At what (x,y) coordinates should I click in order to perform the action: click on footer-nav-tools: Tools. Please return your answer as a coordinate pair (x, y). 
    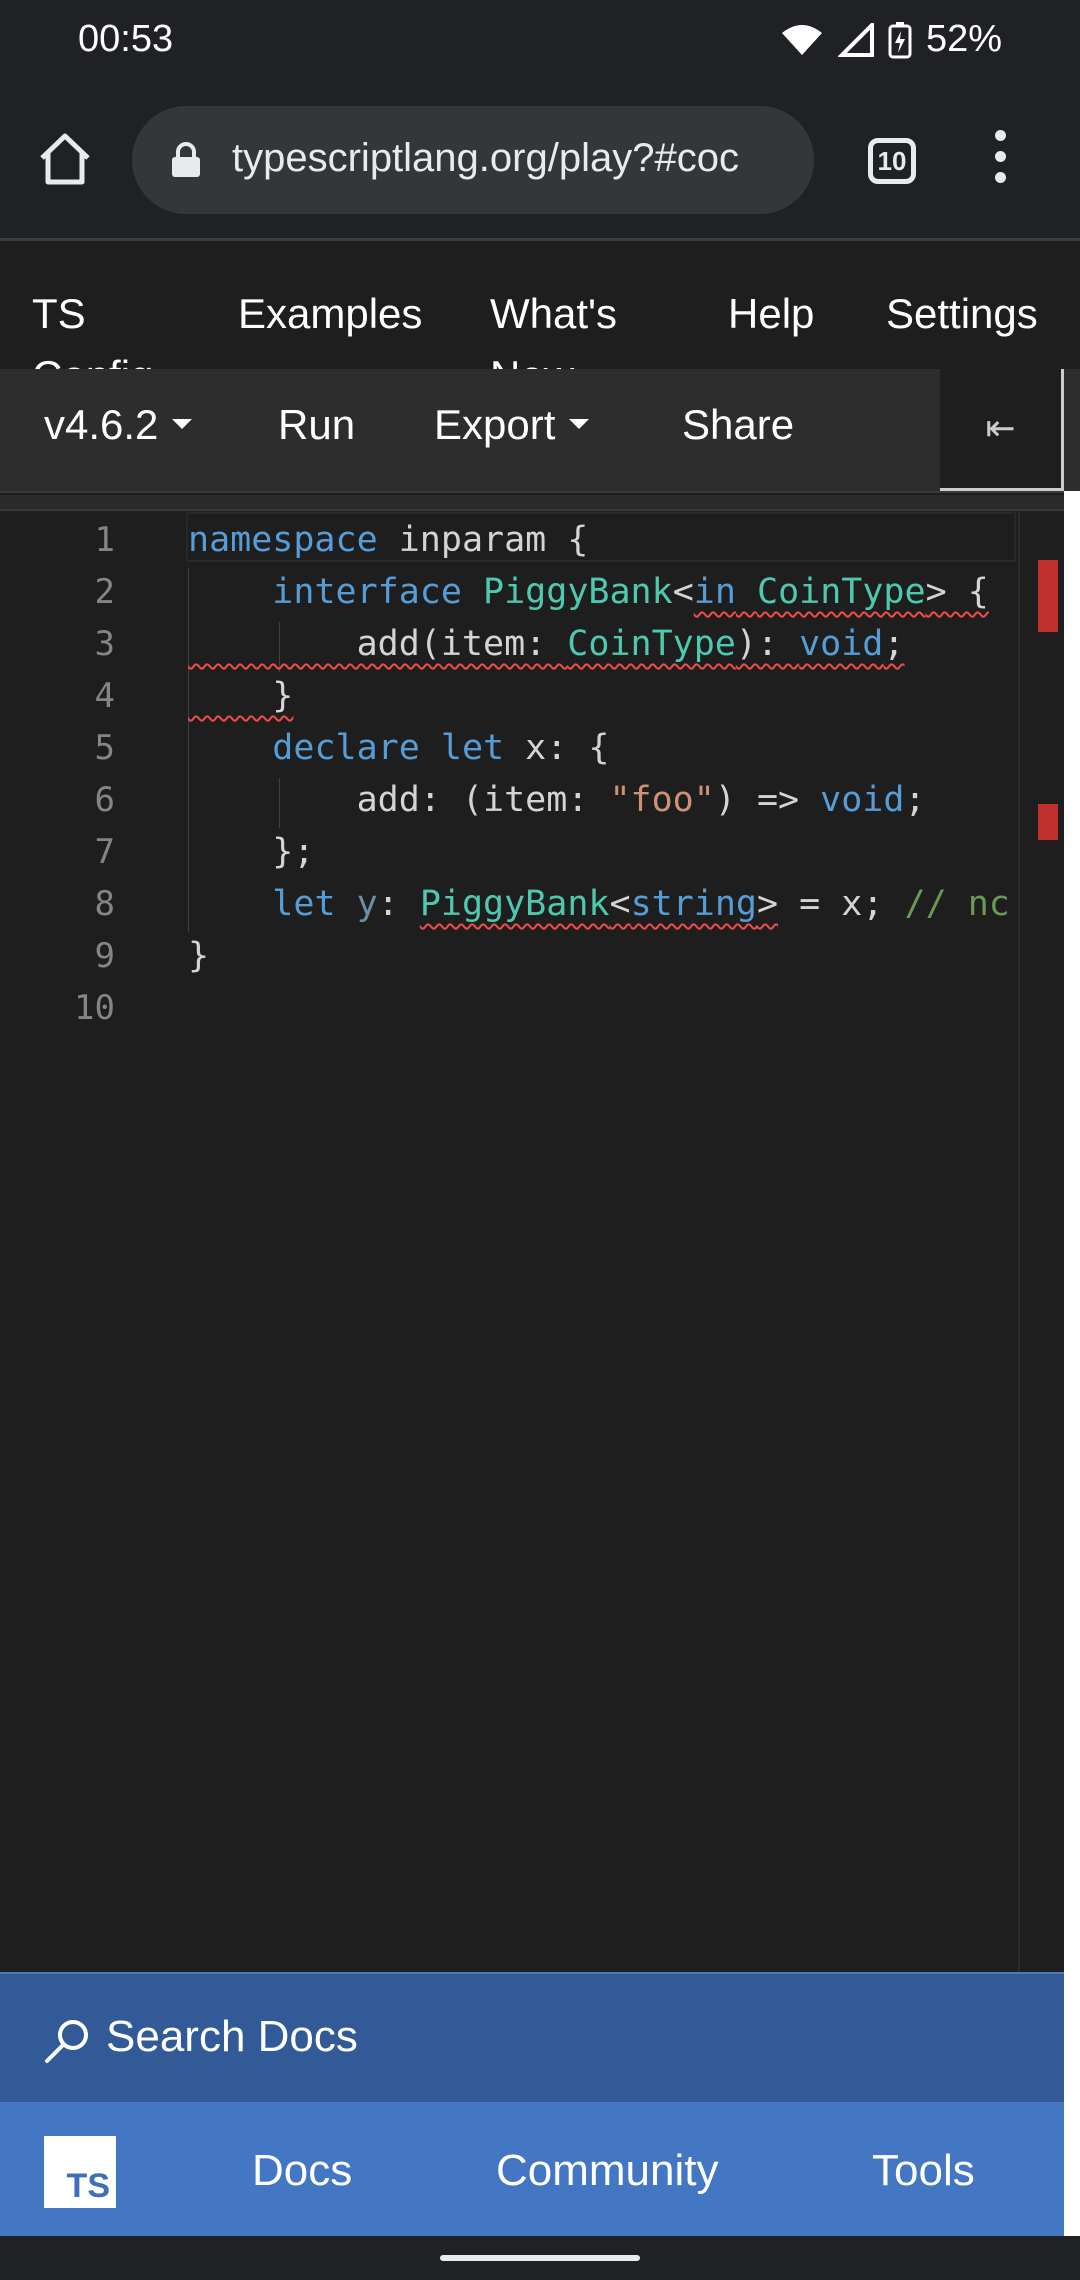
    Looking at the image, I should click on (923, 2171).